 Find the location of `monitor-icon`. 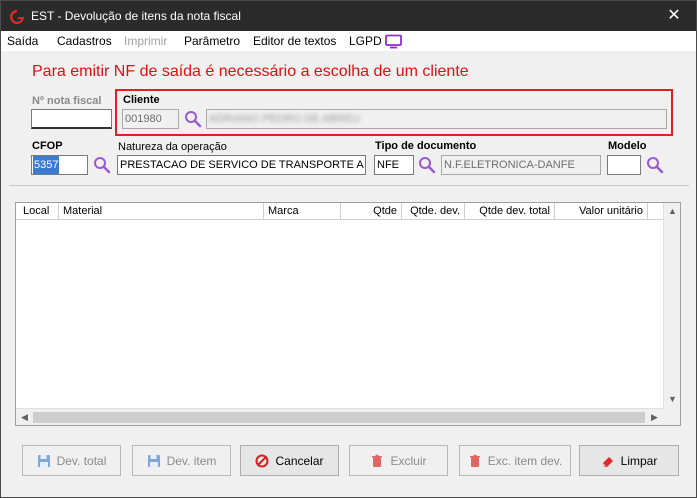

monitor-icon is located at coordinates (393, 41).